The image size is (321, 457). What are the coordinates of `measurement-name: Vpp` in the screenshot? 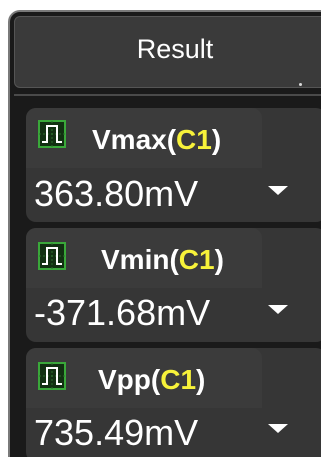 It's located at (124, 379).